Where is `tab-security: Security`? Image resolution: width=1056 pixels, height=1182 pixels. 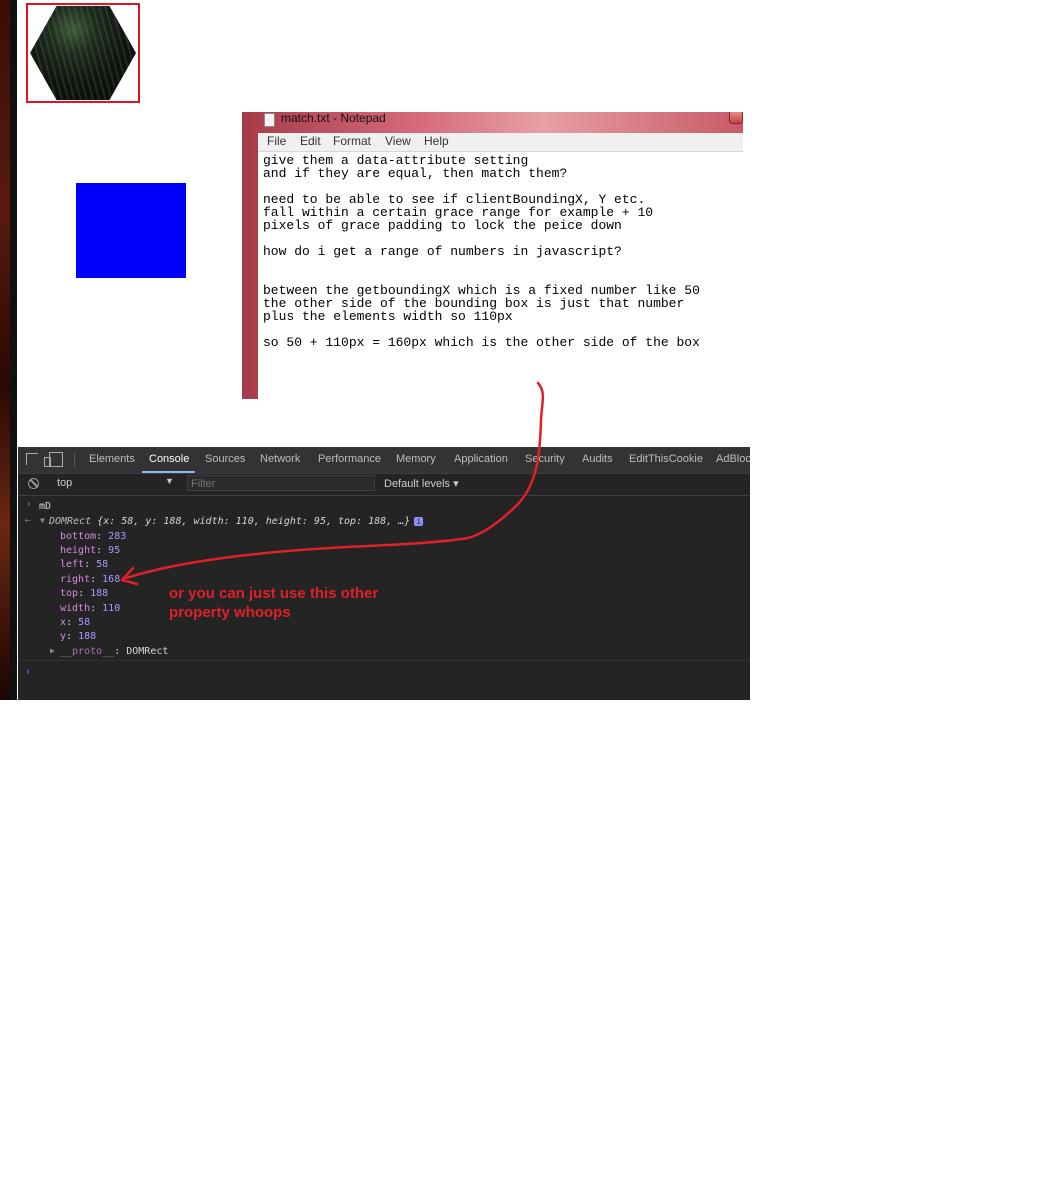
tab-security: Security is located at coordinates (545, 459).